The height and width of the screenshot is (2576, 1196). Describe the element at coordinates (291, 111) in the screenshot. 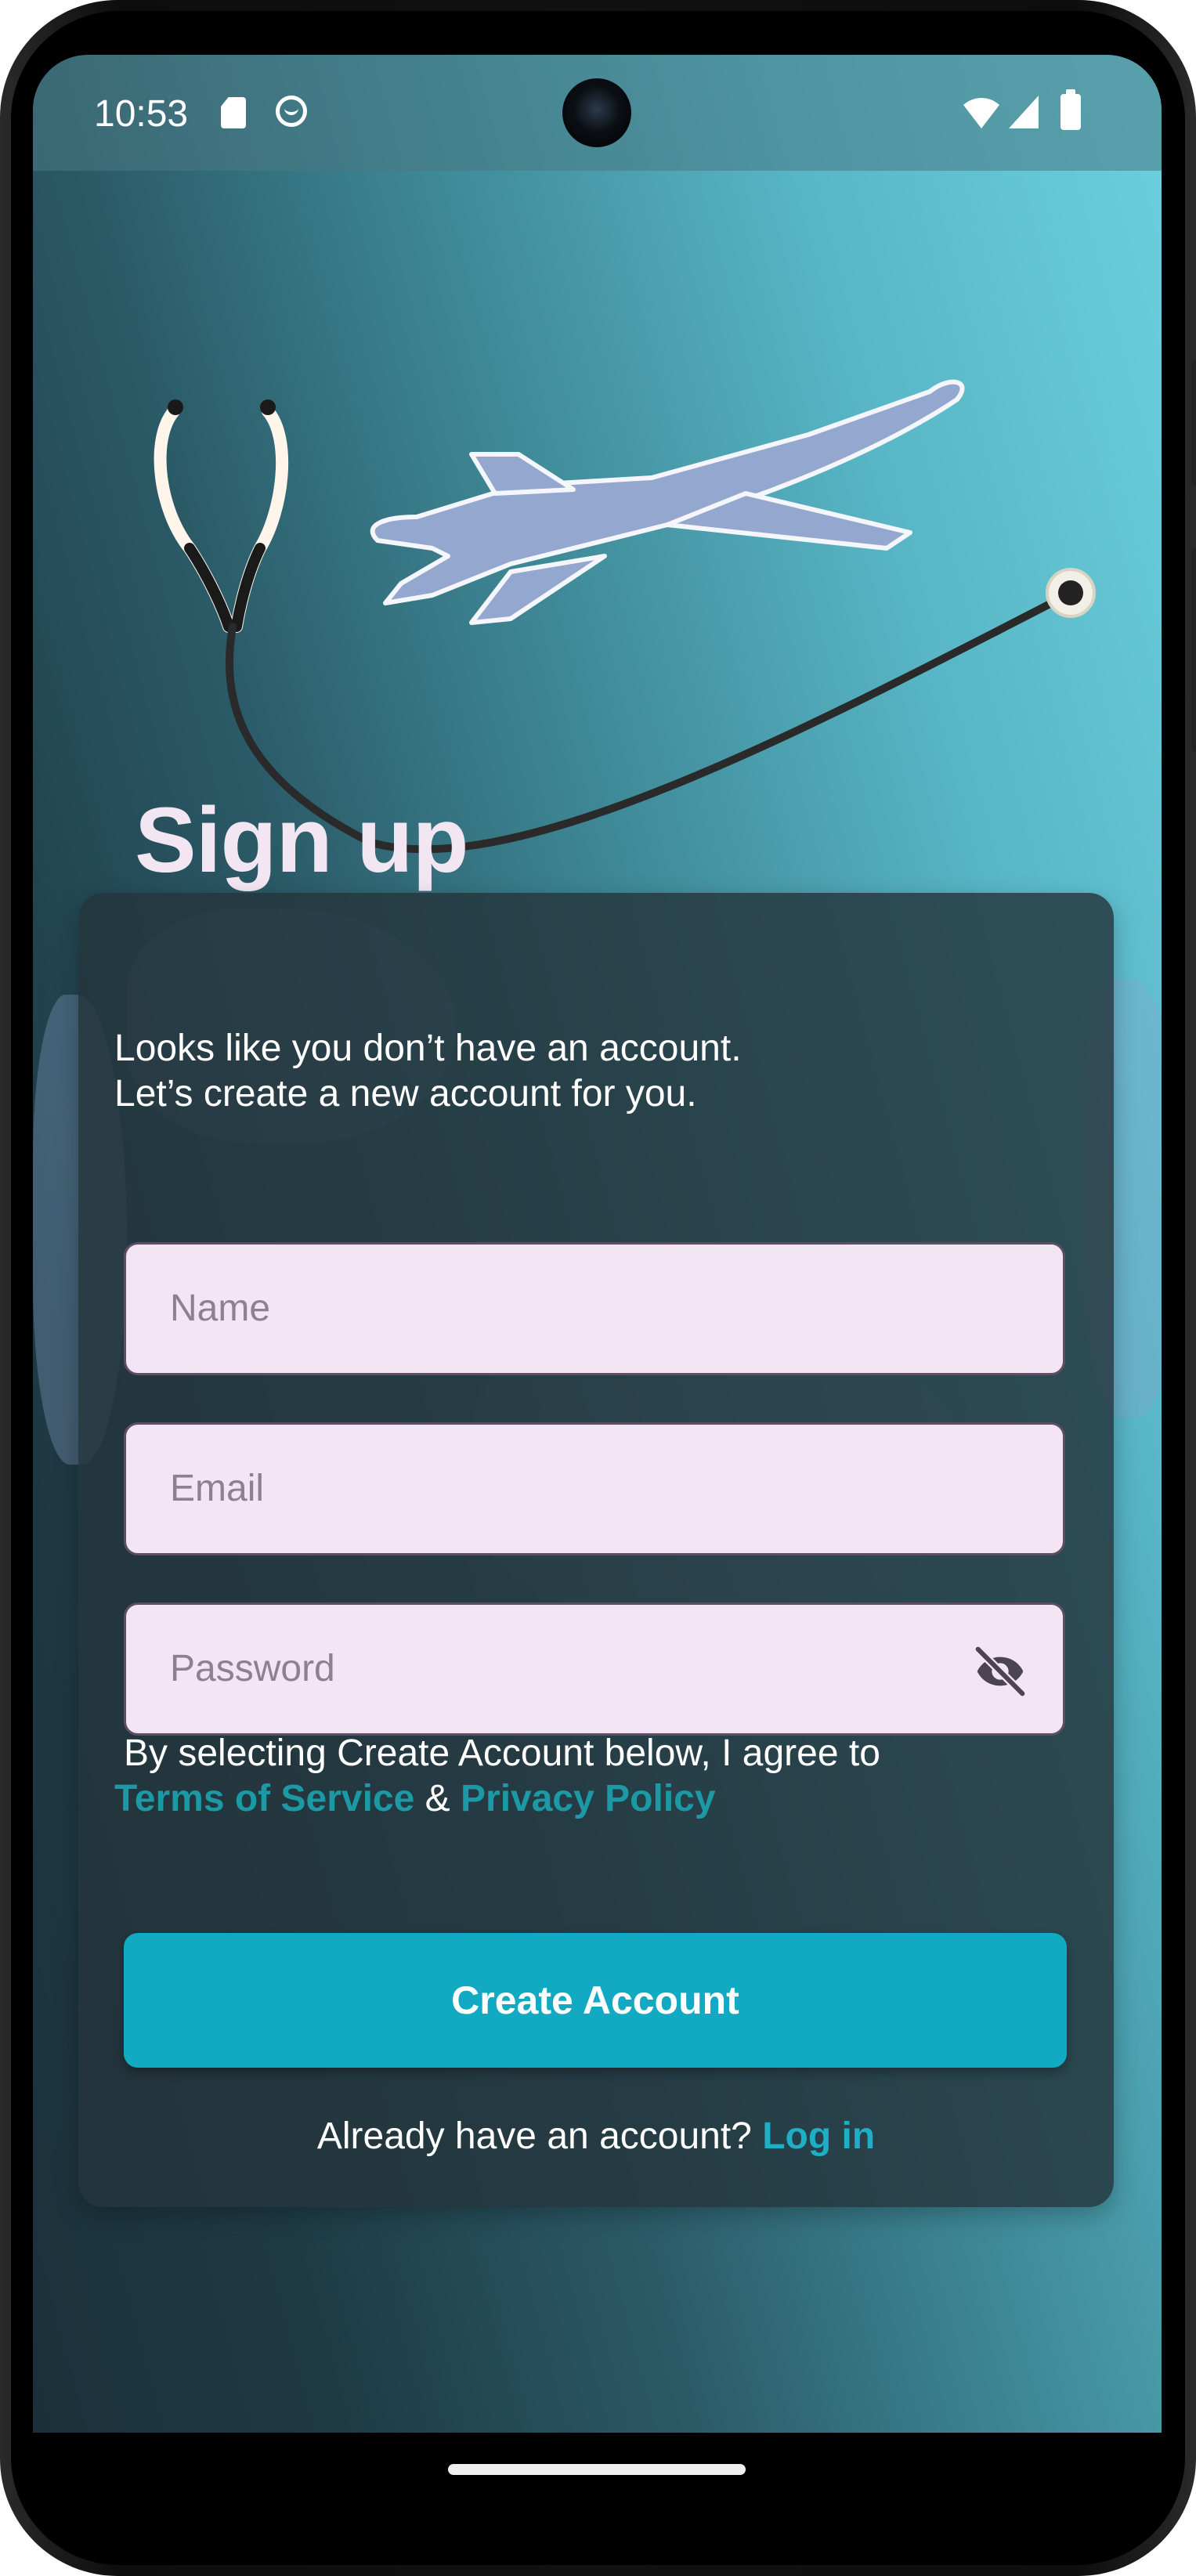

I see `android-debug-icon` at that location.